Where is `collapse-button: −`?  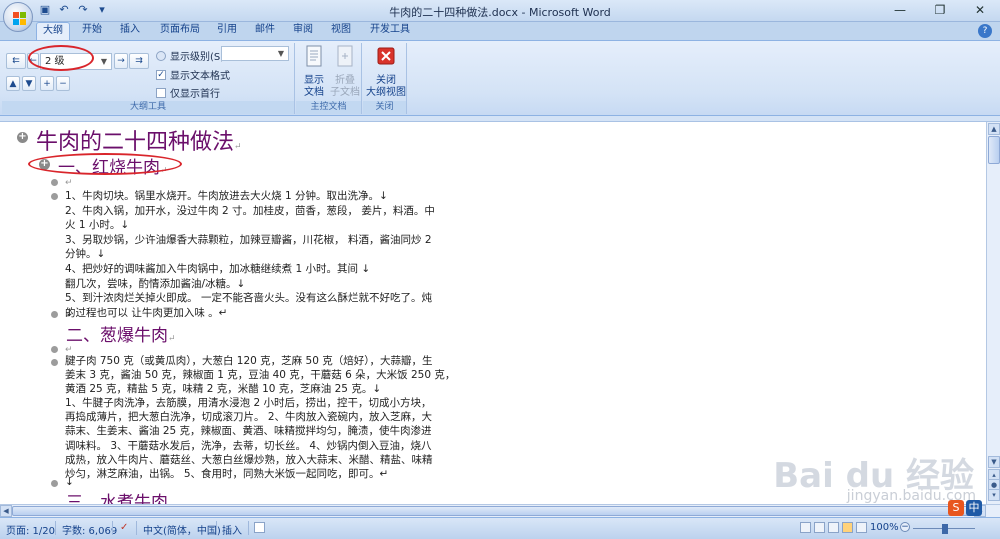 collapse-button: − is located at coordinates (63, 83).